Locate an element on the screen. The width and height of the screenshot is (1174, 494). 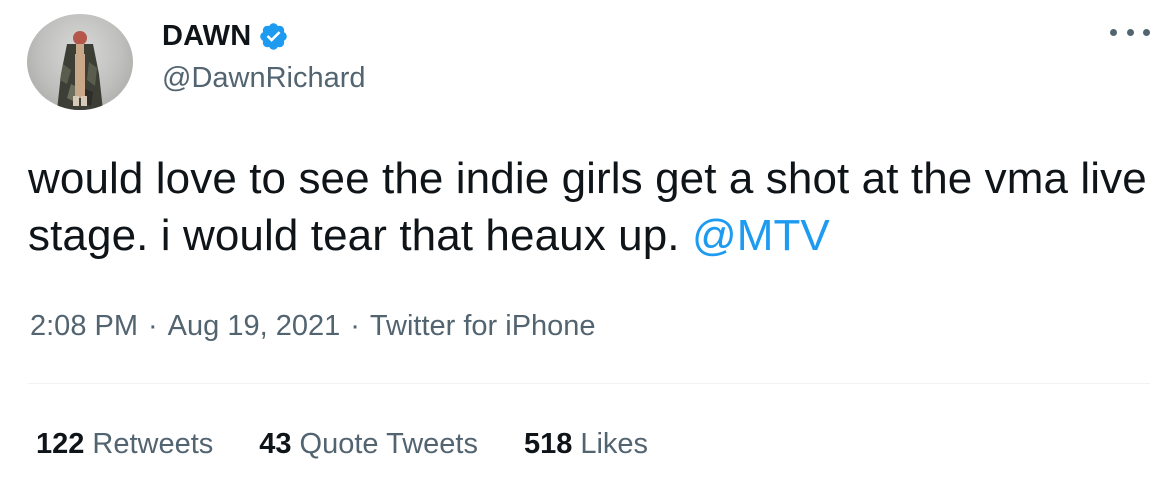
verified-badge-icon is located at coordinates (273, 36).